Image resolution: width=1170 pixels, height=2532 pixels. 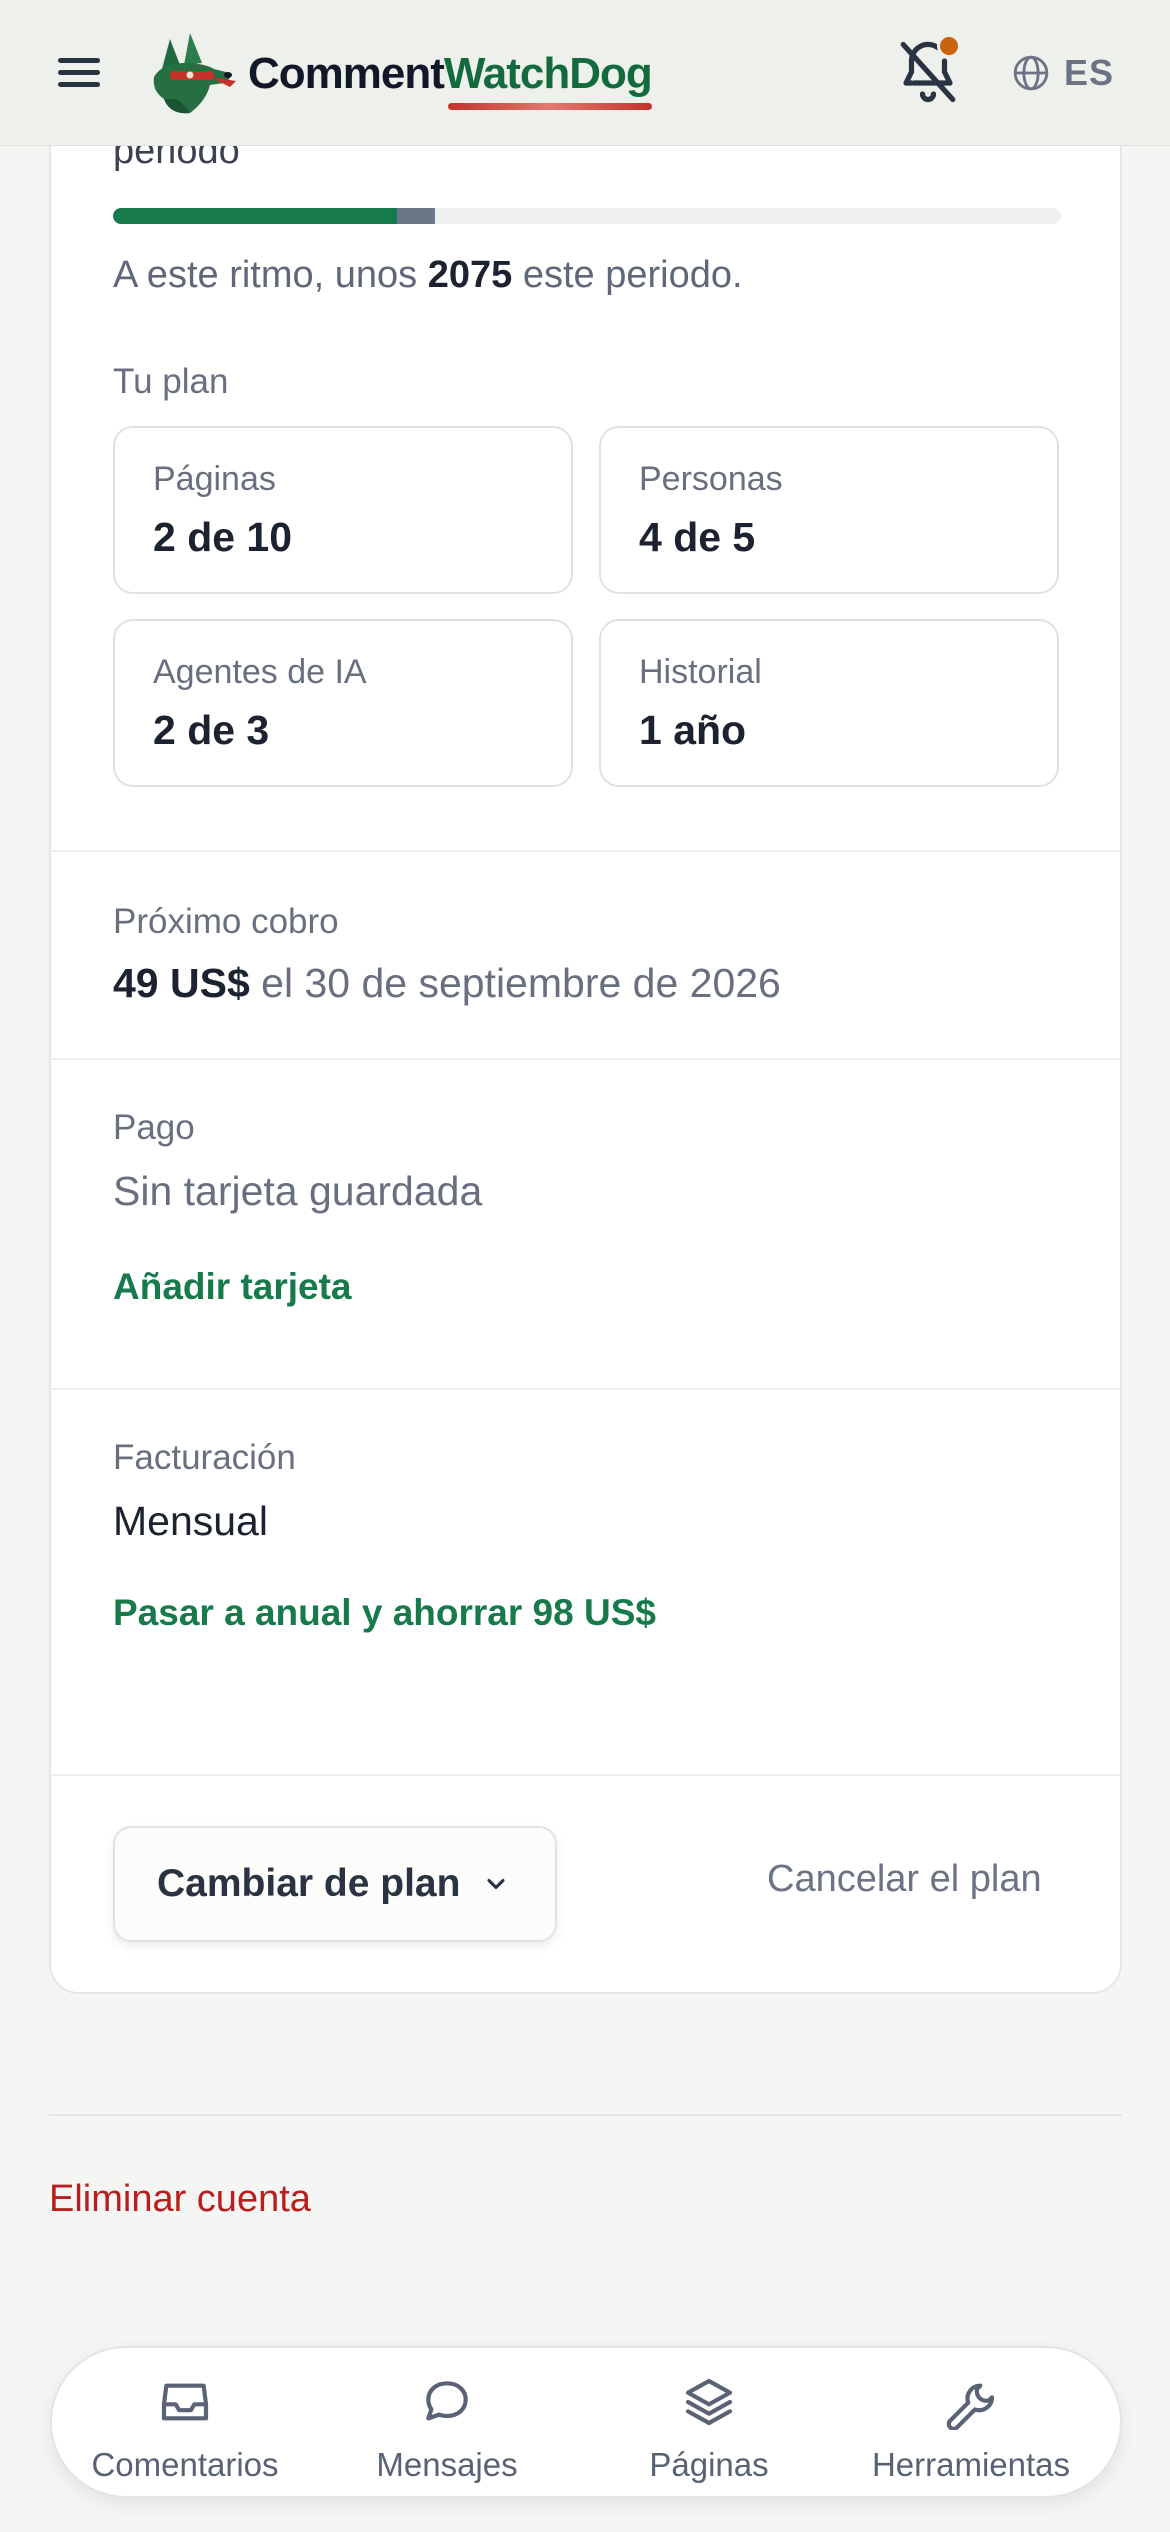 I want to click on plan-tile-history: Historial 1 año, so click(x=829, y=703).